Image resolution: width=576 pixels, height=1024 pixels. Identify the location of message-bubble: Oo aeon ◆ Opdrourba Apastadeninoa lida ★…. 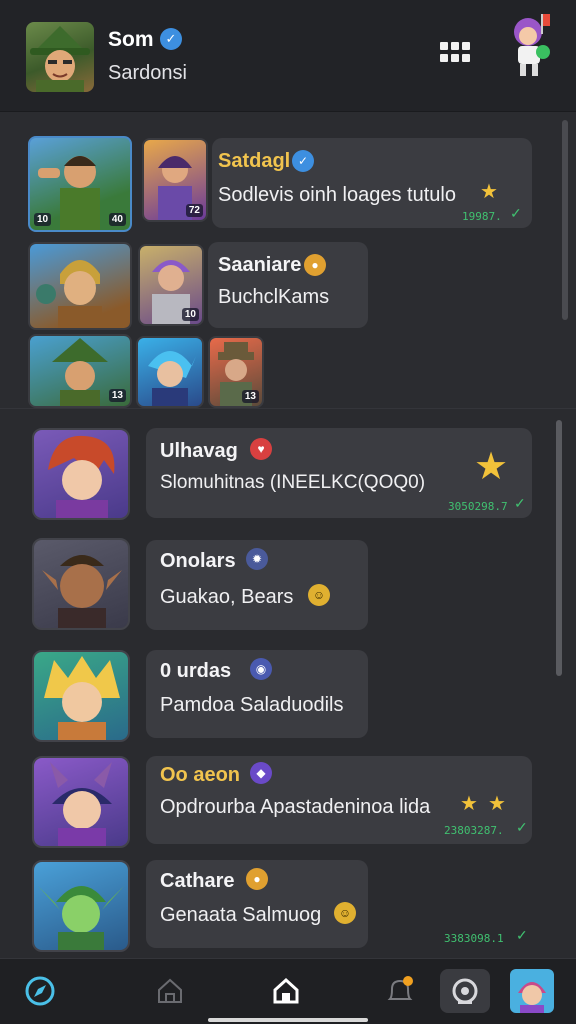
(339, 800).